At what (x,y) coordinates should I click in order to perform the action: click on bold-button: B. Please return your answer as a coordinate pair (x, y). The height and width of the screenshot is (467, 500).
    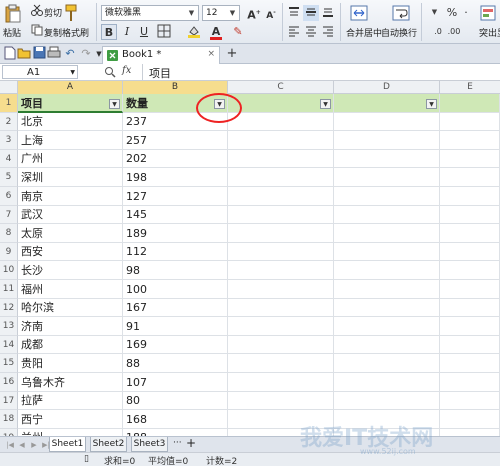
    Looking at the image, I should click on (109, 32).